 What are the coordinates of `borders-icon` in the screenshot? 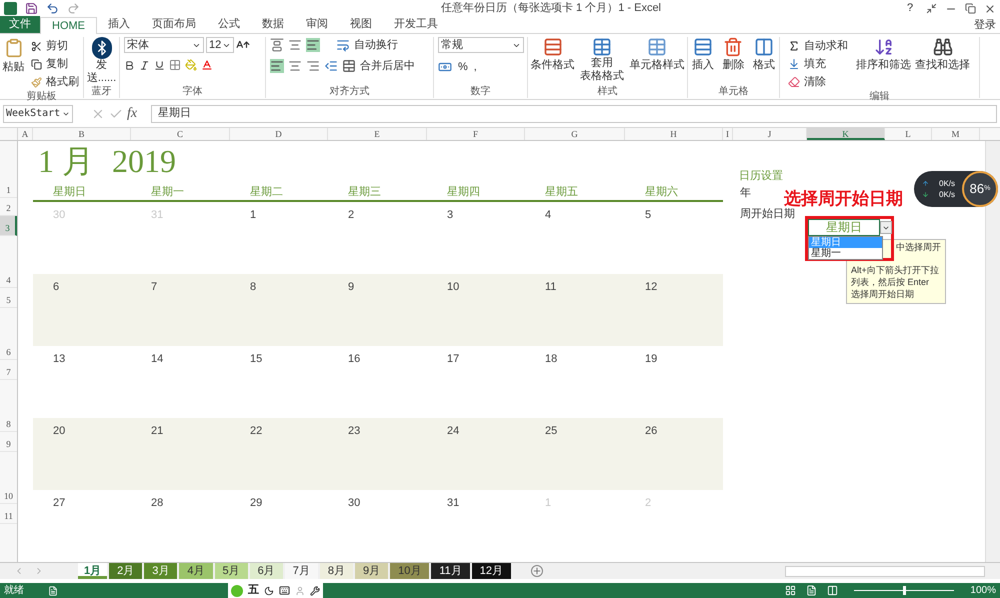 It's located at (175, 65).